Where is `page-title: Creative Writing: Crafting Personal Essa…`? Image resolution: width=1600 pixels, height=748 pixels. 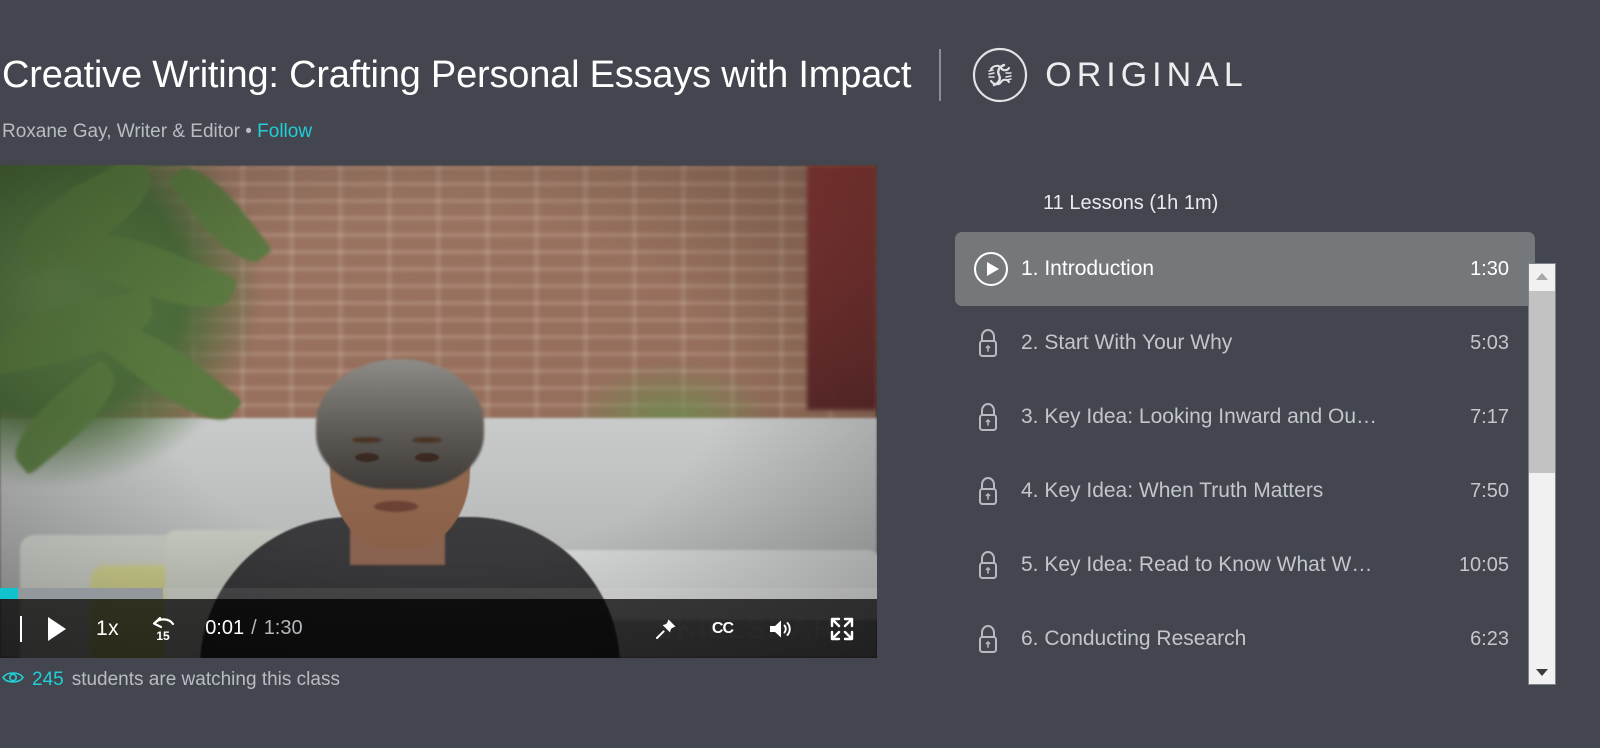
page-title: Creative Writing: Crafting Personal Essa… is located at coordinates (457, 75).